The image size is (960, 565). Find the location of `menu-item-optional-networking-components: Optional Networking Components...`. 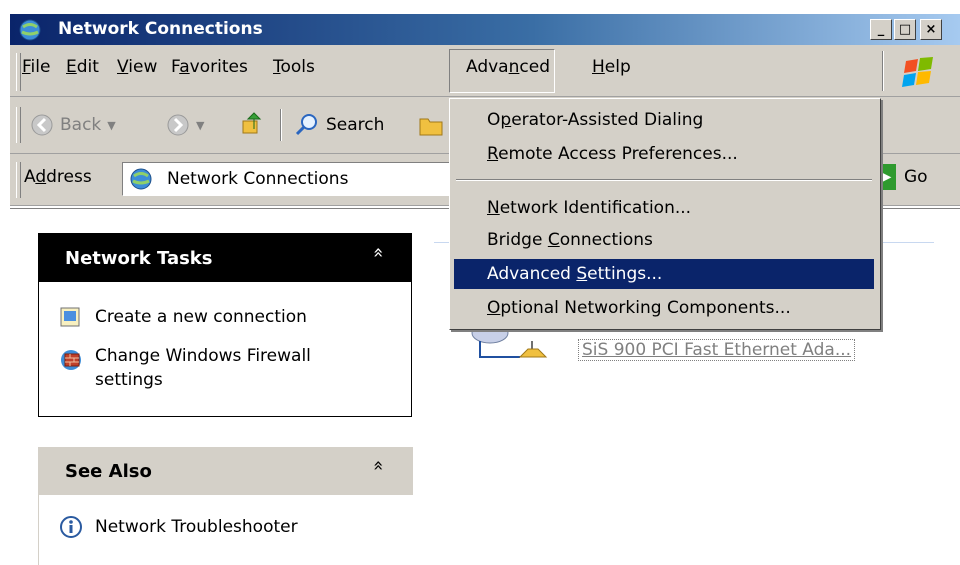

menu-item-optional-networking-components: Optional Networking Components... is located at coordinates (664, 308).